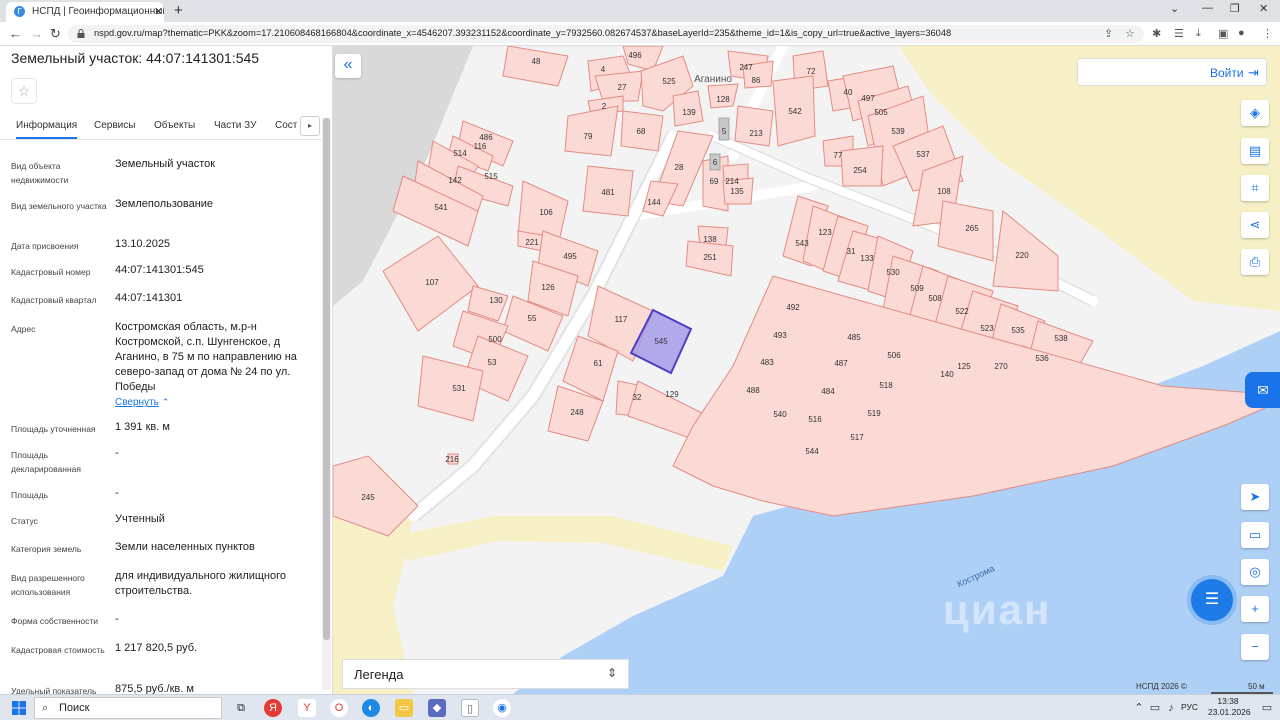 The height and width of the screenshot is (720, 1280). I want to click on zoom-out-icon: −, so click(1255, 647).